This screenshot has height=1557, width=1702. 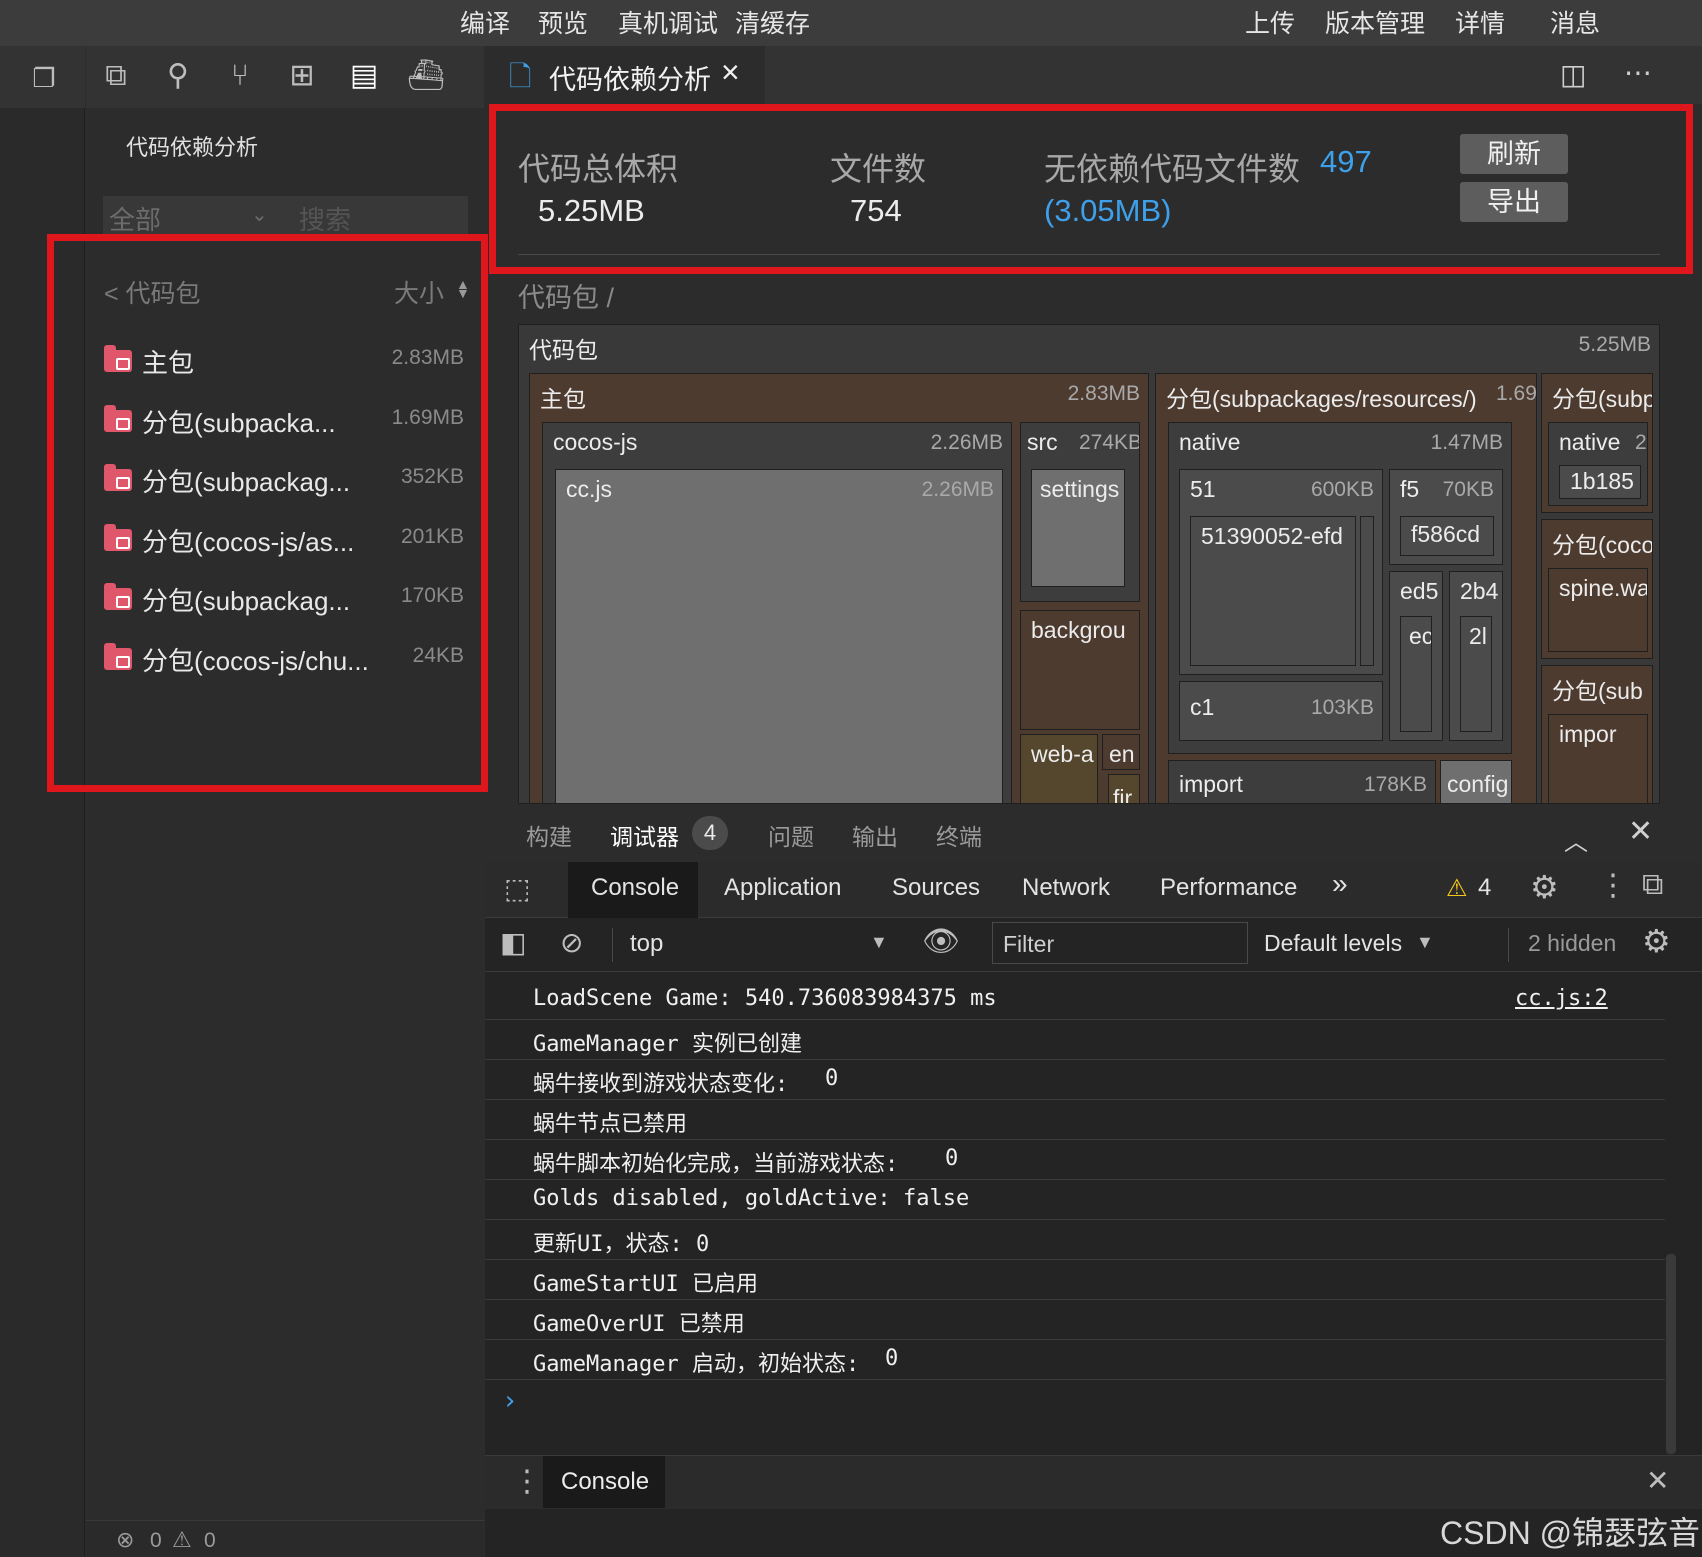 I want to click on console-scrollbar, so click(x=1671, y=1354).